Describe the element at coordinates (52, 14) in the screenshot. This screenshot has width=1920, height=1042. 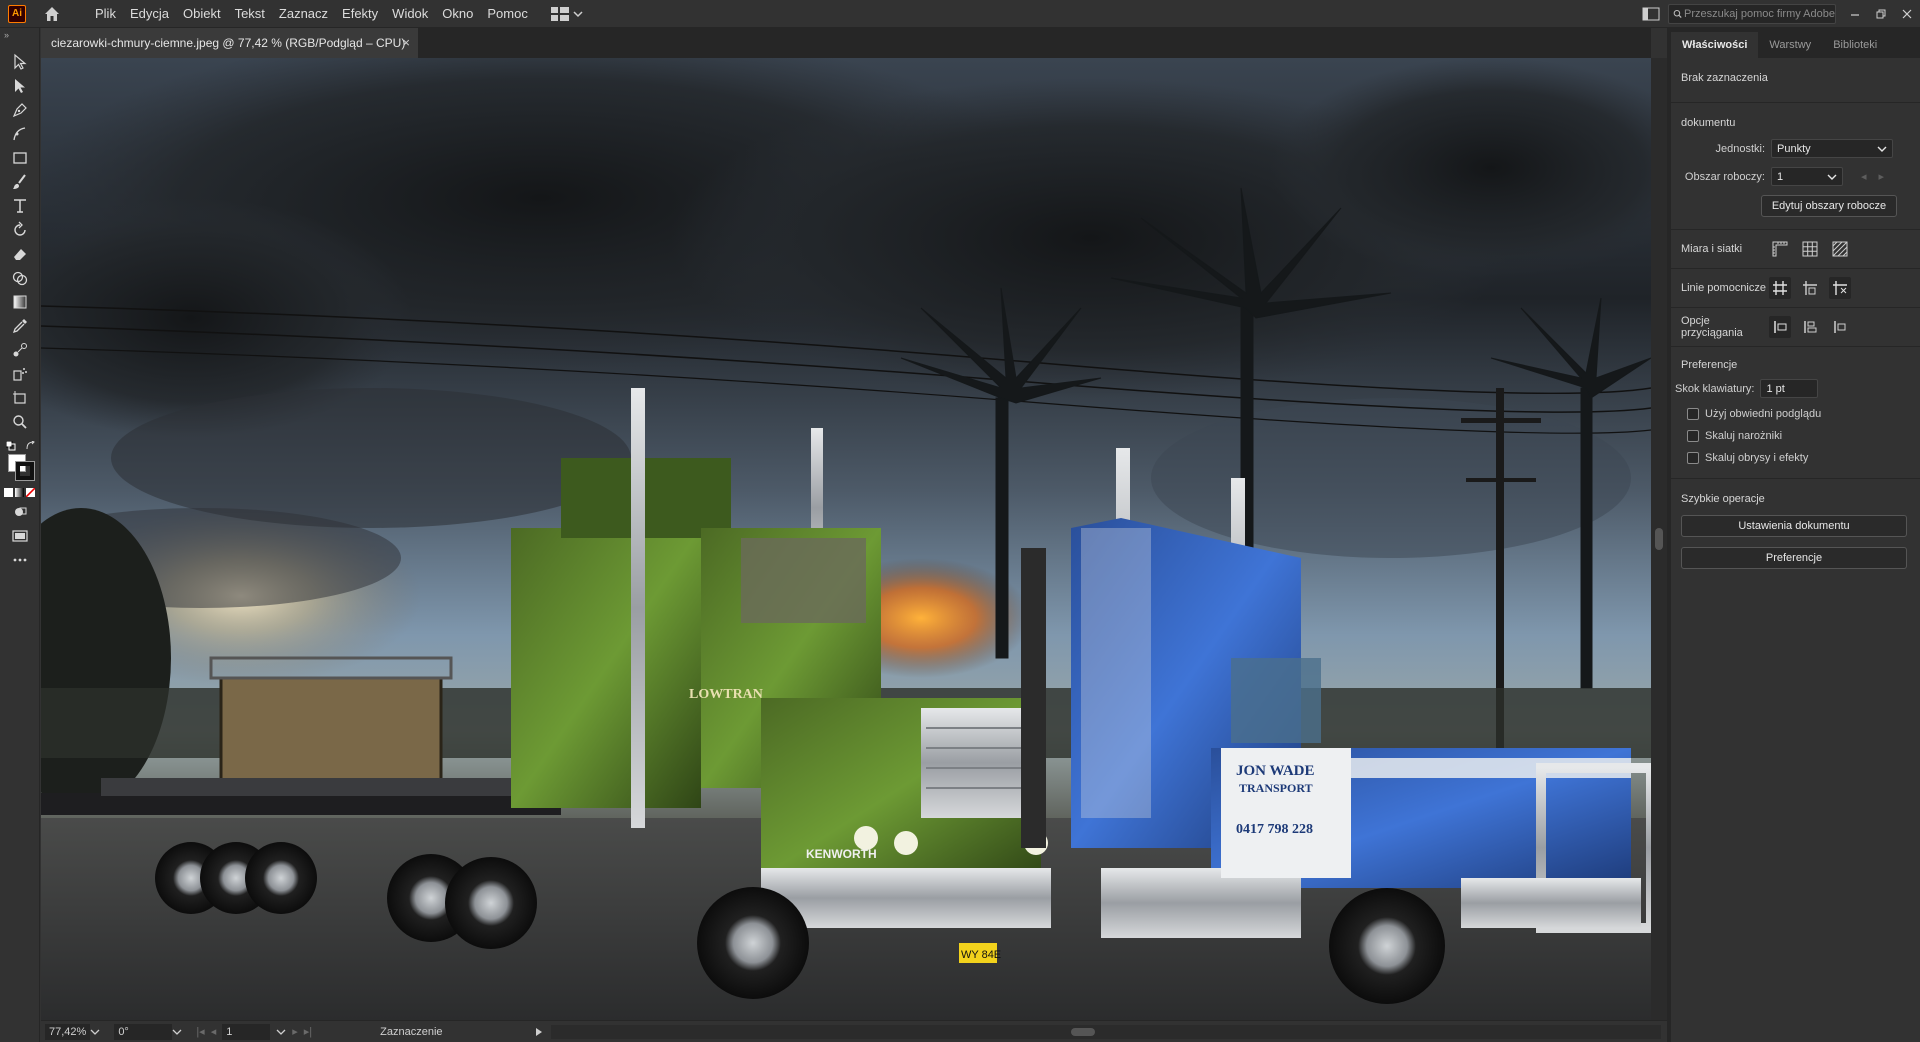
I see `home-icon` at that location.